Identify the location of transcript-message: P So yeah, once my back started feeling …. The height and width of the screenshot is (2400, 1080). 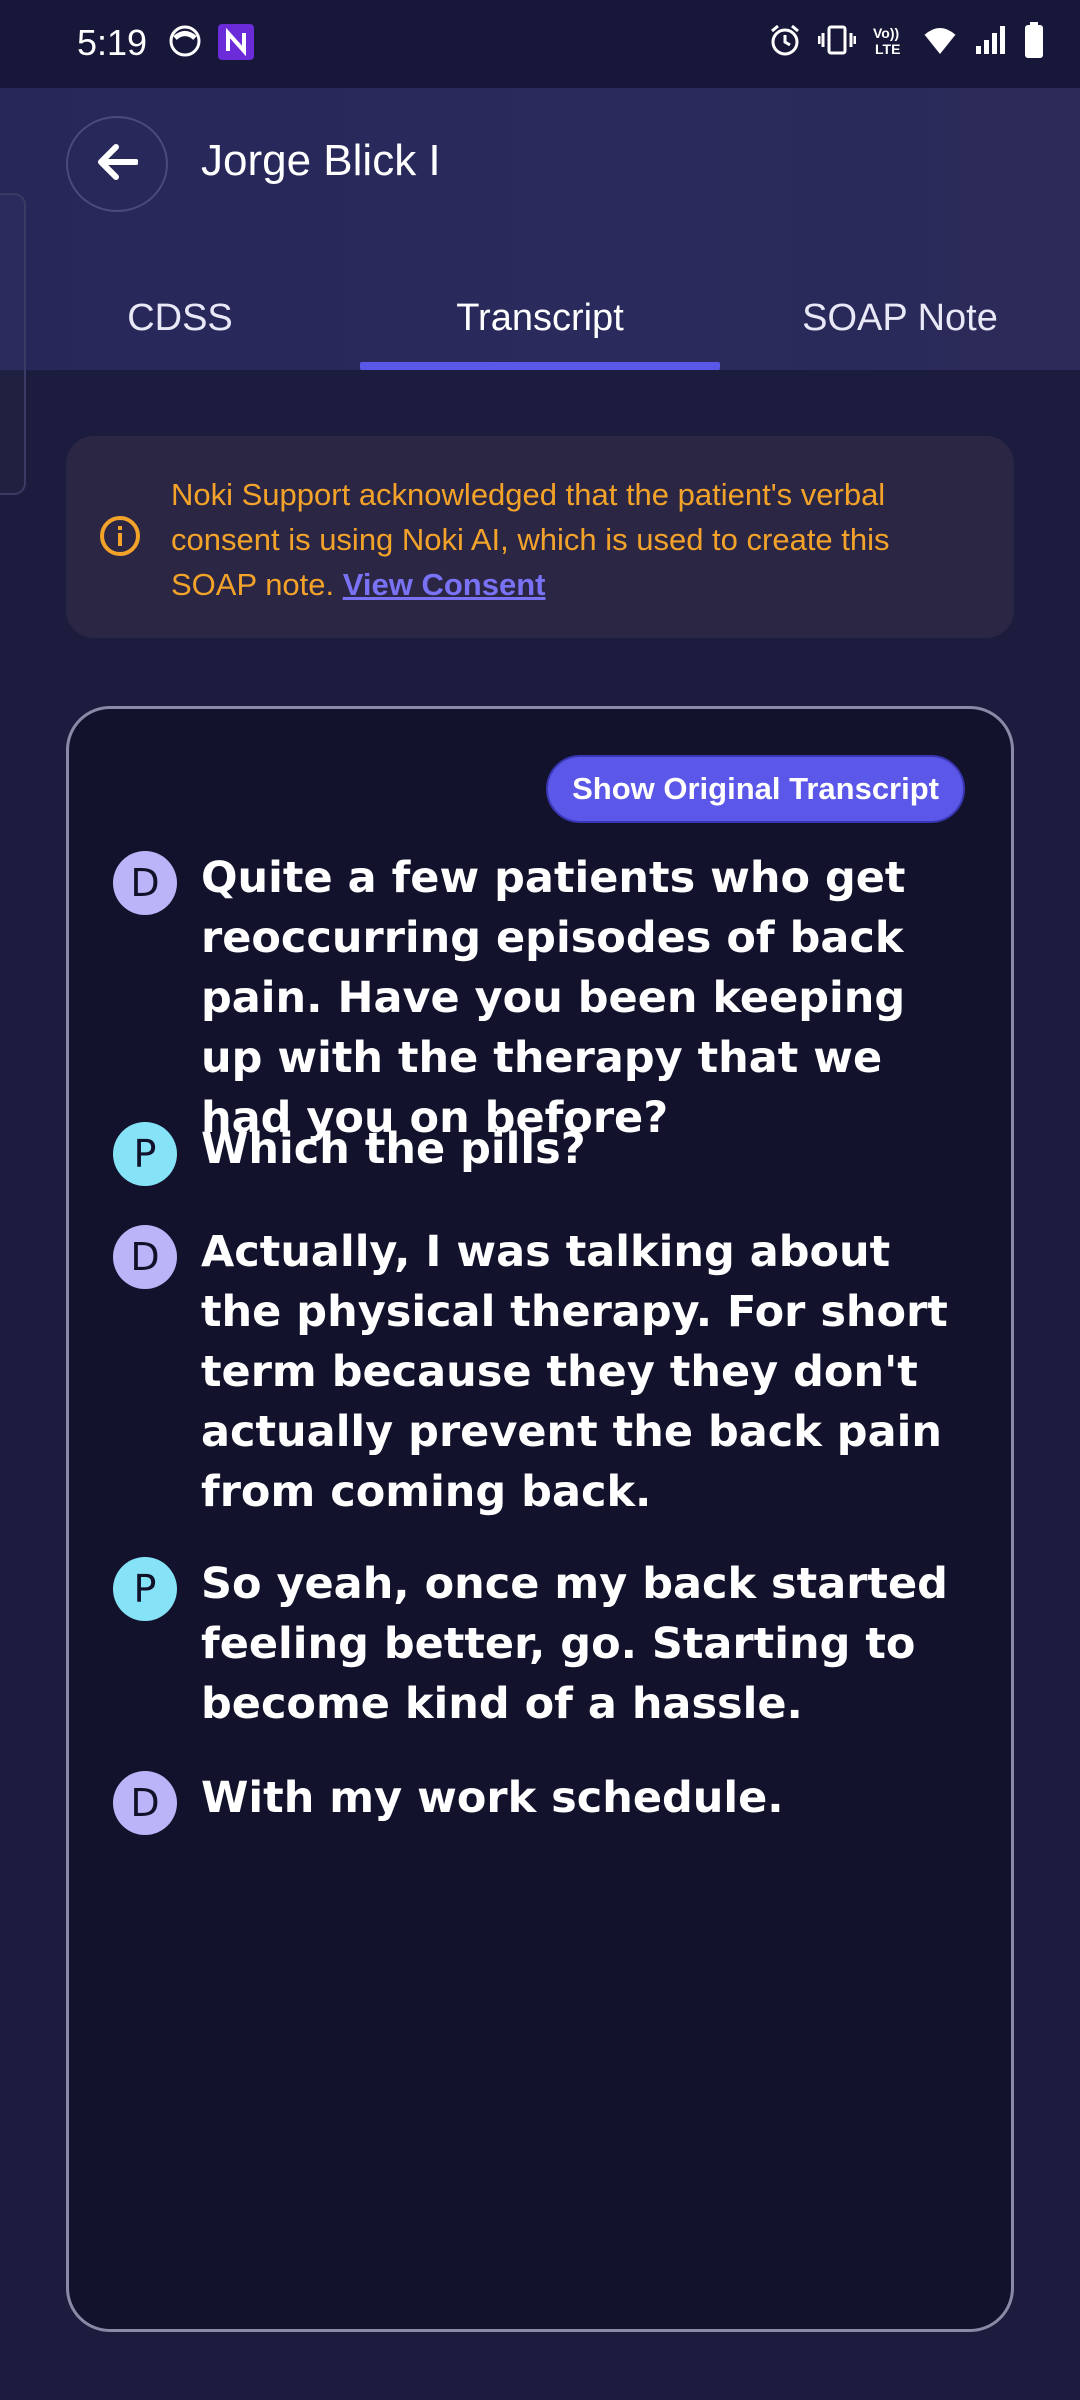
(533, 1645).